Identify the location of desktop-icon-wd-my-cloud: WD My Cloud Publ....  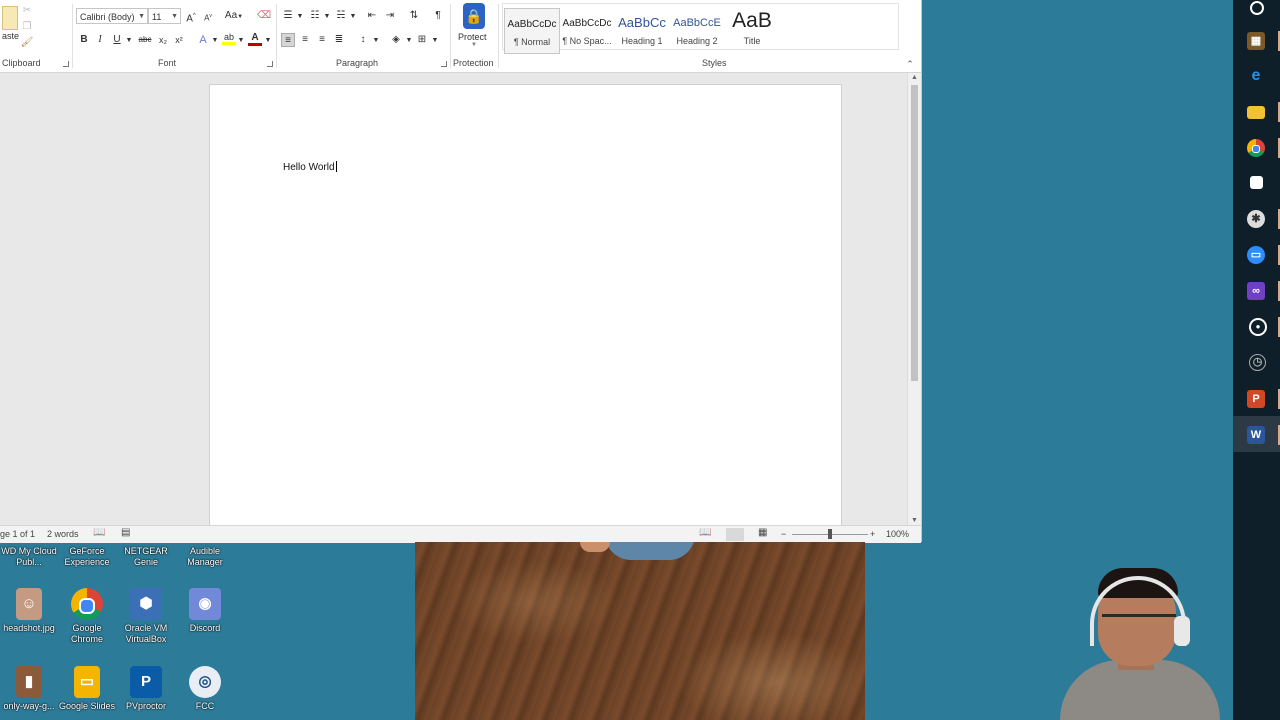
(29, 557).